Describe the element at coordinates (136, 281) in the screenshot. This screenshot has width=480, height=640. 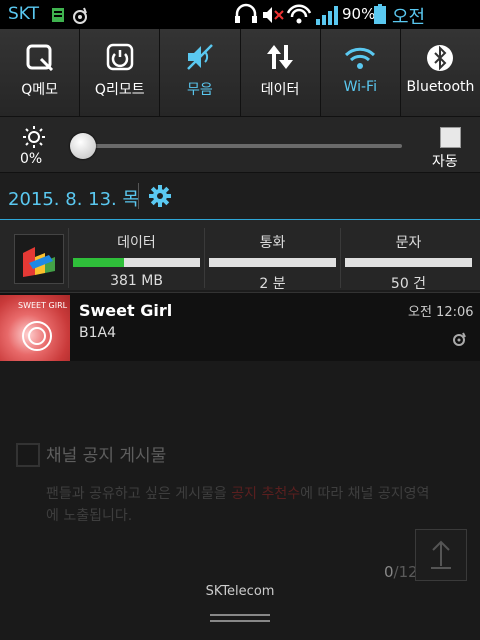
I see `usage-value: 381 MB` at that location.